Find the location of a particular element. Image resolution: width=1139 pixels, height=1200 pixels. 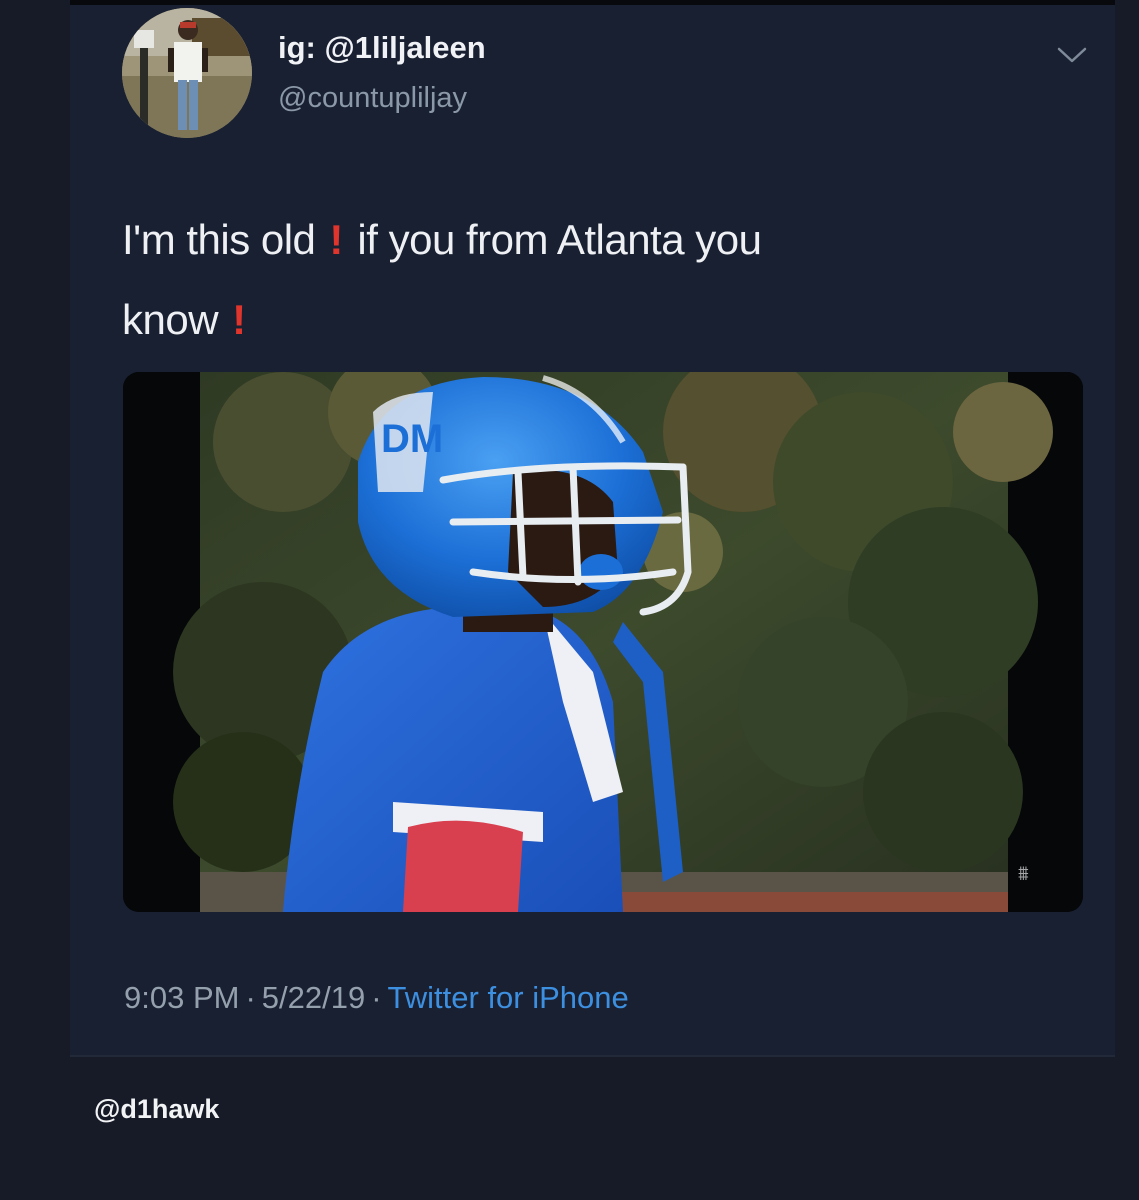

tweet-source-link: Twitter for iPhone is located at coordinates (508, 997).